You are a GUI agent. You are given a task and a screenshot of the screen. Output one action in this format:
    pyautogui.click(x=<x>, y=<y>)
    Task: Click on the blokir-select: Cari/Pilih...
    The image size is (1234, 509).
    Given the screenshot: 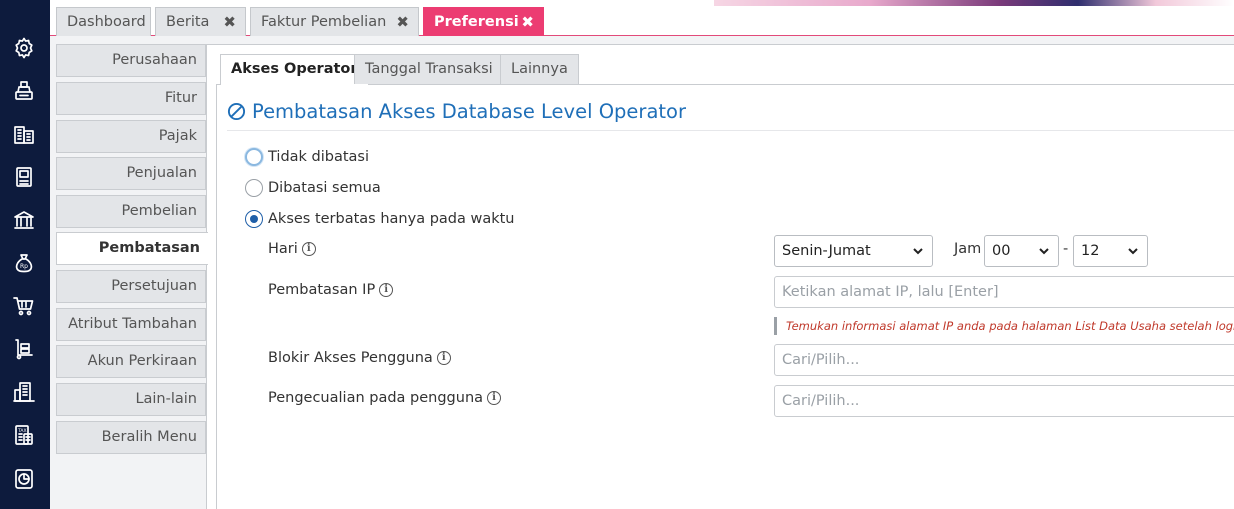 What is the action you would take?
    pyautogui.click(x=1004, y=360)
    